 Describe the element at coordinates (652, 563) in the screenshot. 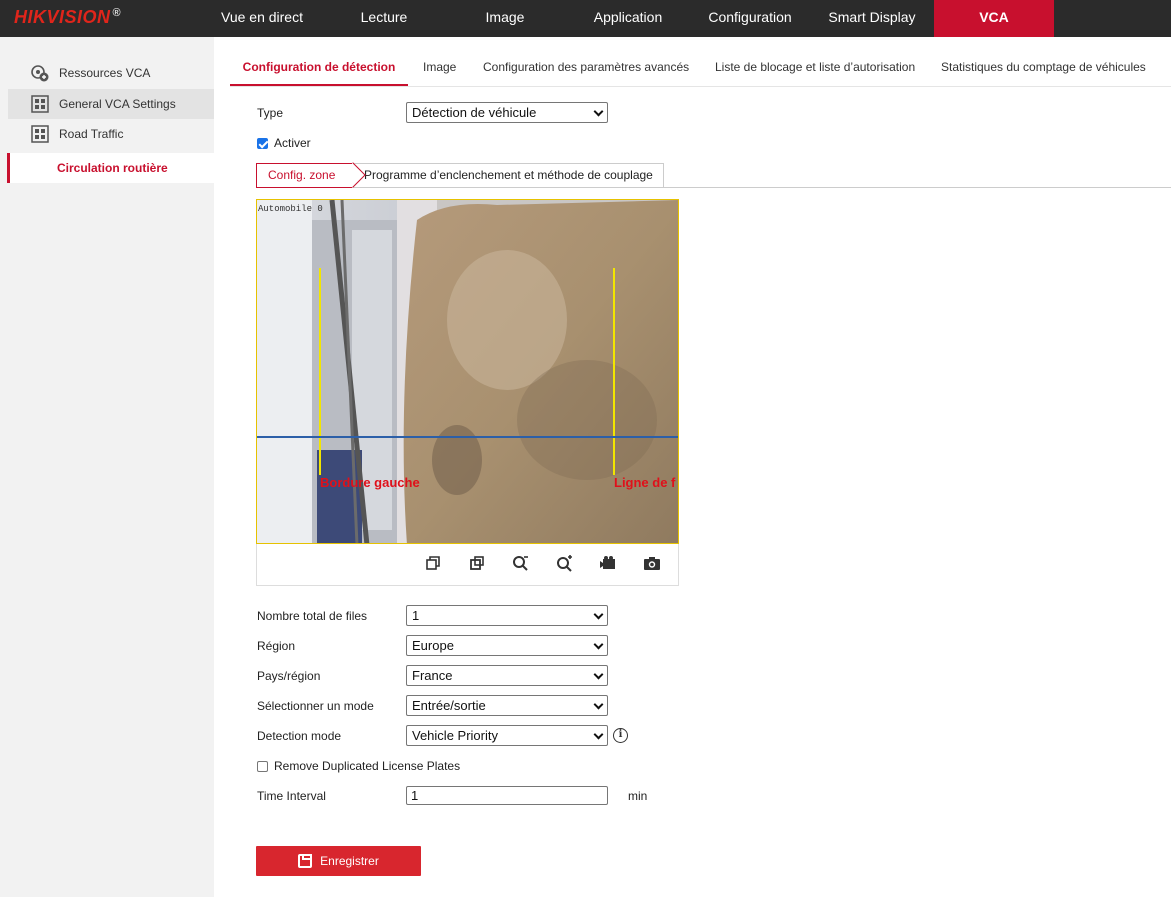

I see `camera-snapshot-icon` at that location.